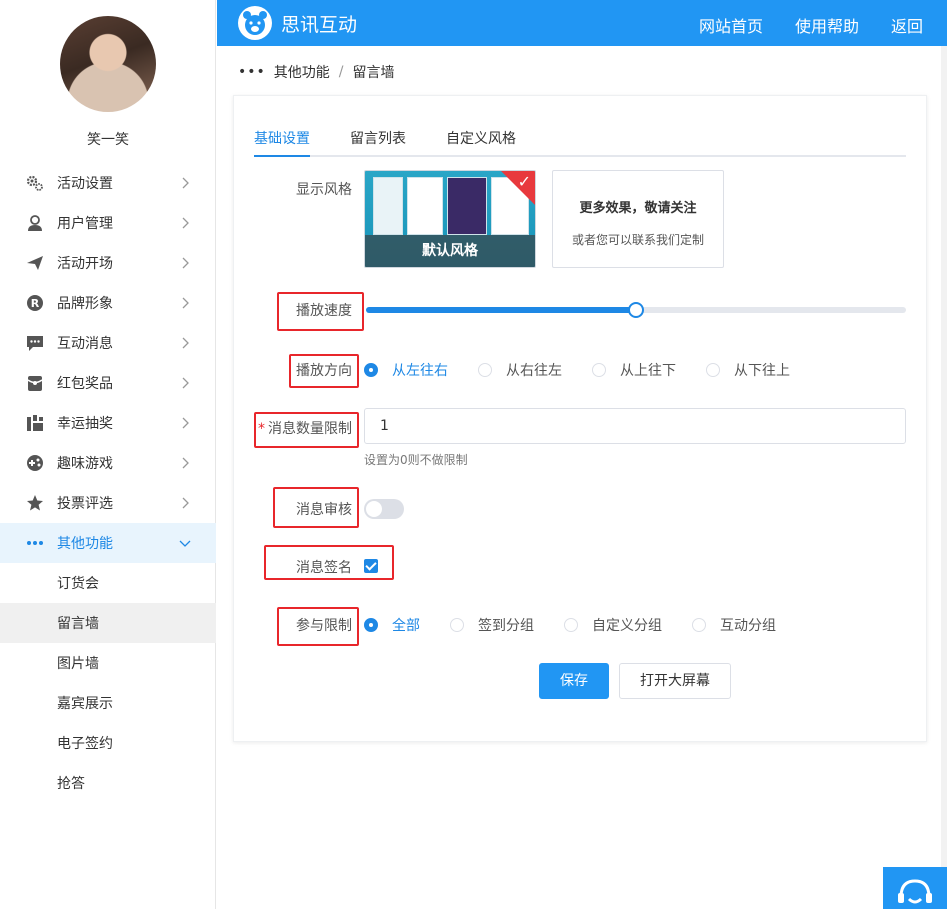 This screenshot has height=909, width=947. I want to click on radio-right-to-left: 从右往左, so click(520, 370).